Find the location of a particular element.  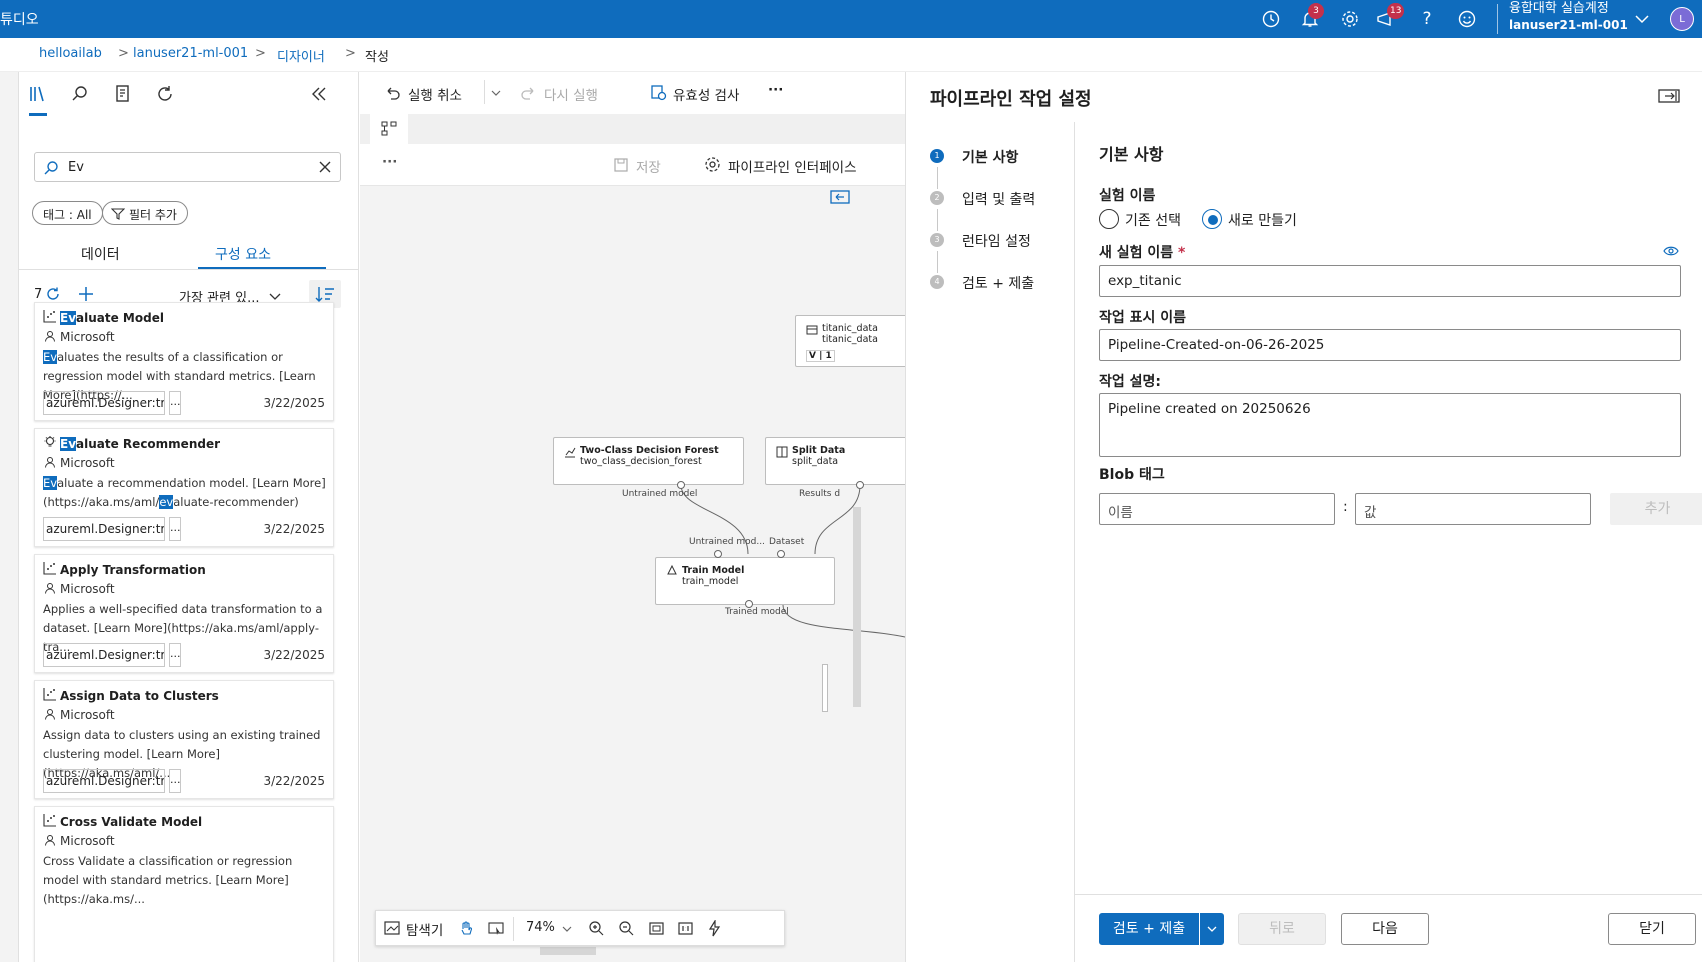

node-train-model: Train Model train_model is located at coordinates (745, 581).